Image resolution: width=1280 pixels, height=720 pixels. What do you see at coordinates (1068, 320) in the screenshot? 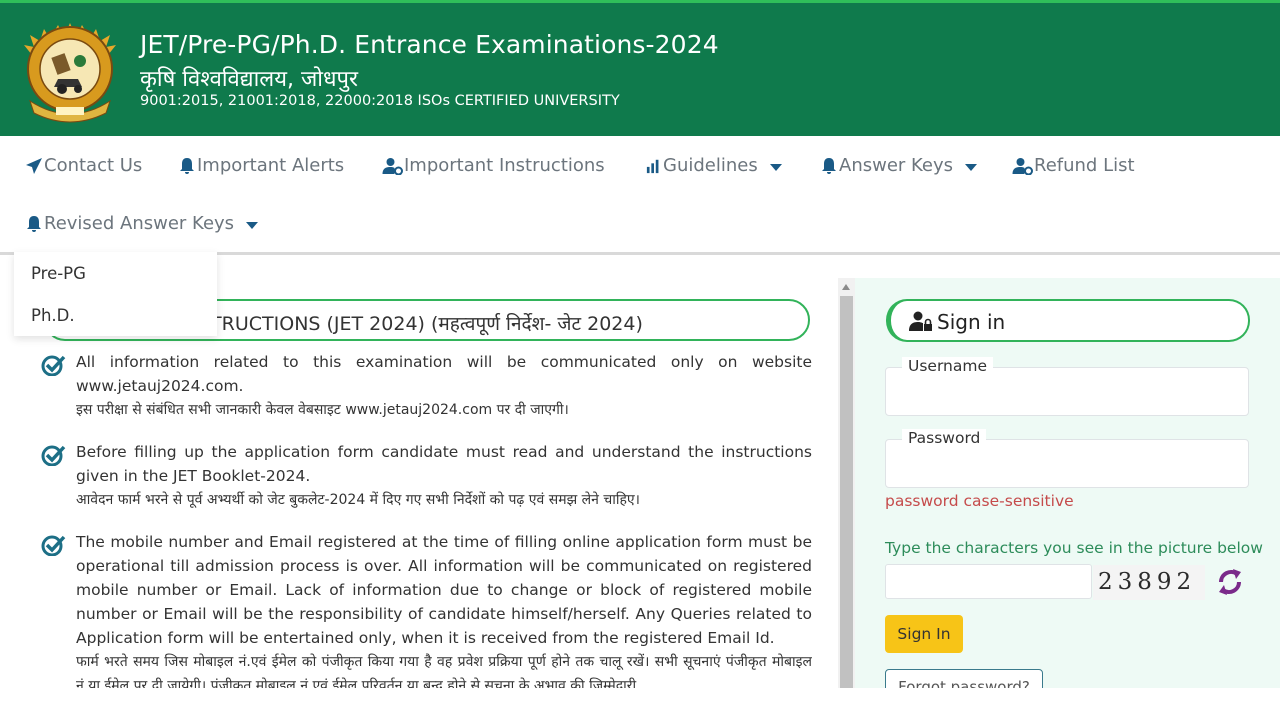
I see `signin-heading: Sign in` at bounding box center [1068, 320].